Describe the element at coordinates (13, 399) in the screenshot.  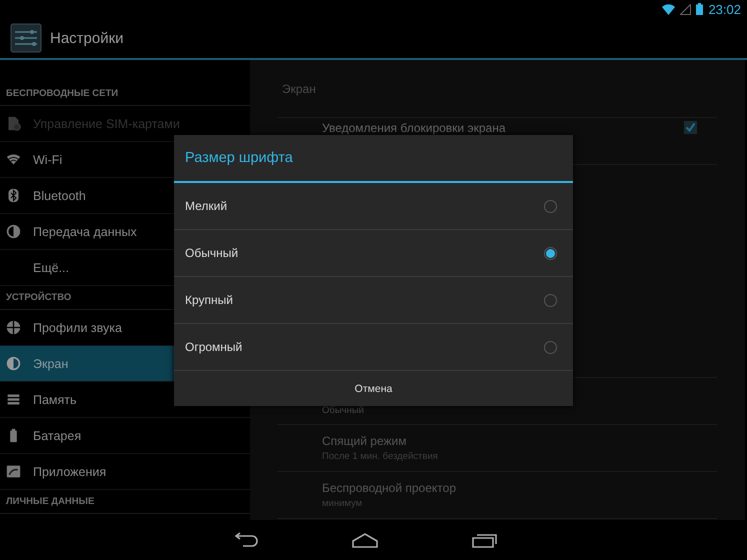
I see `storage-icon` at that location.